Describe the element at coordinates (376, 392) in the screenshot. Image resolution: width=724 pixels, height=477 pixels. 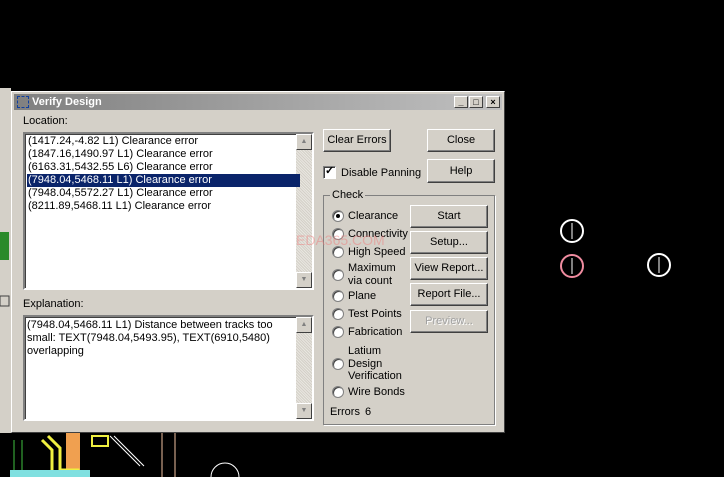
I see `radio-label: Wire Bonds` at that location.